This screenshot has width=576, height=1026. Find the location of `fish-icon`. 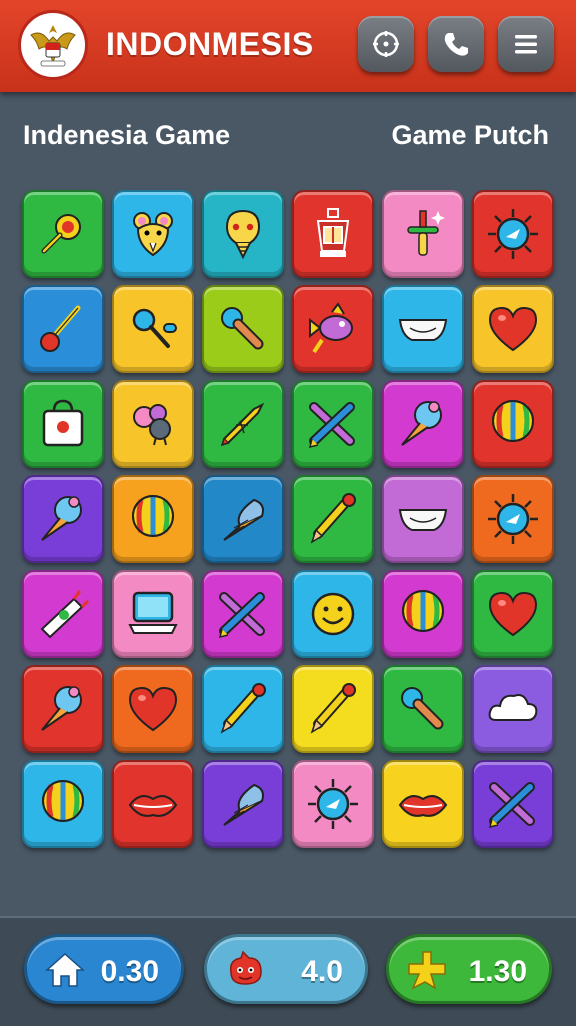

fish-icon is located at coordinates (331, 328).